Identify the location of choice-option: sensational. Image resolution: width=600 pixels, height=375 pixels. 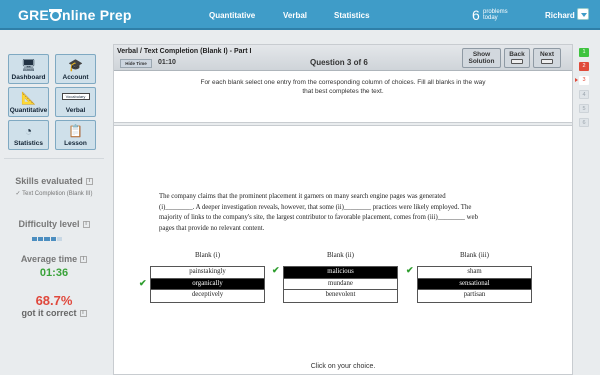
(474, 284).